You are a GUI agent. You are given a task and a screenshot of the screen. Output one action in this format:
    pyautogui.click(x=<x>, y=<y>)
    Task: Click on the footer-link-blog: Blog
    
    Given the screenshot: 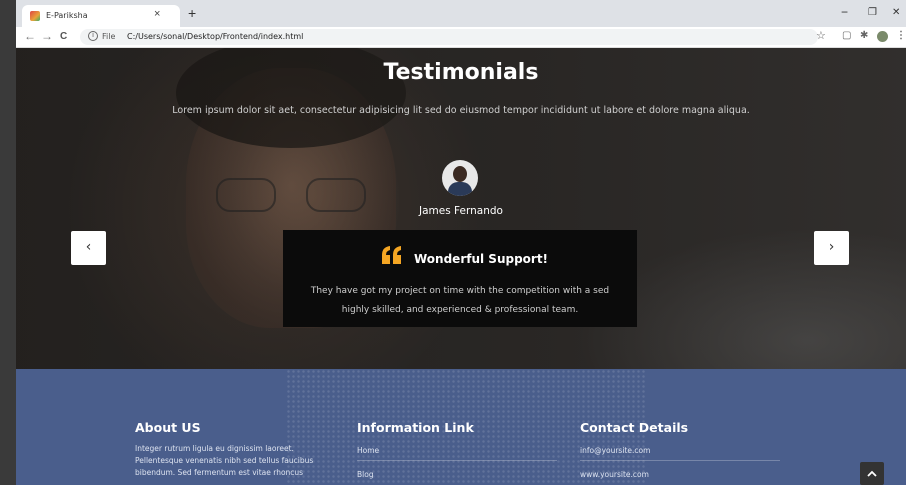 What is the action you would take?
    pyautogui.click(x=365, y=474)
    